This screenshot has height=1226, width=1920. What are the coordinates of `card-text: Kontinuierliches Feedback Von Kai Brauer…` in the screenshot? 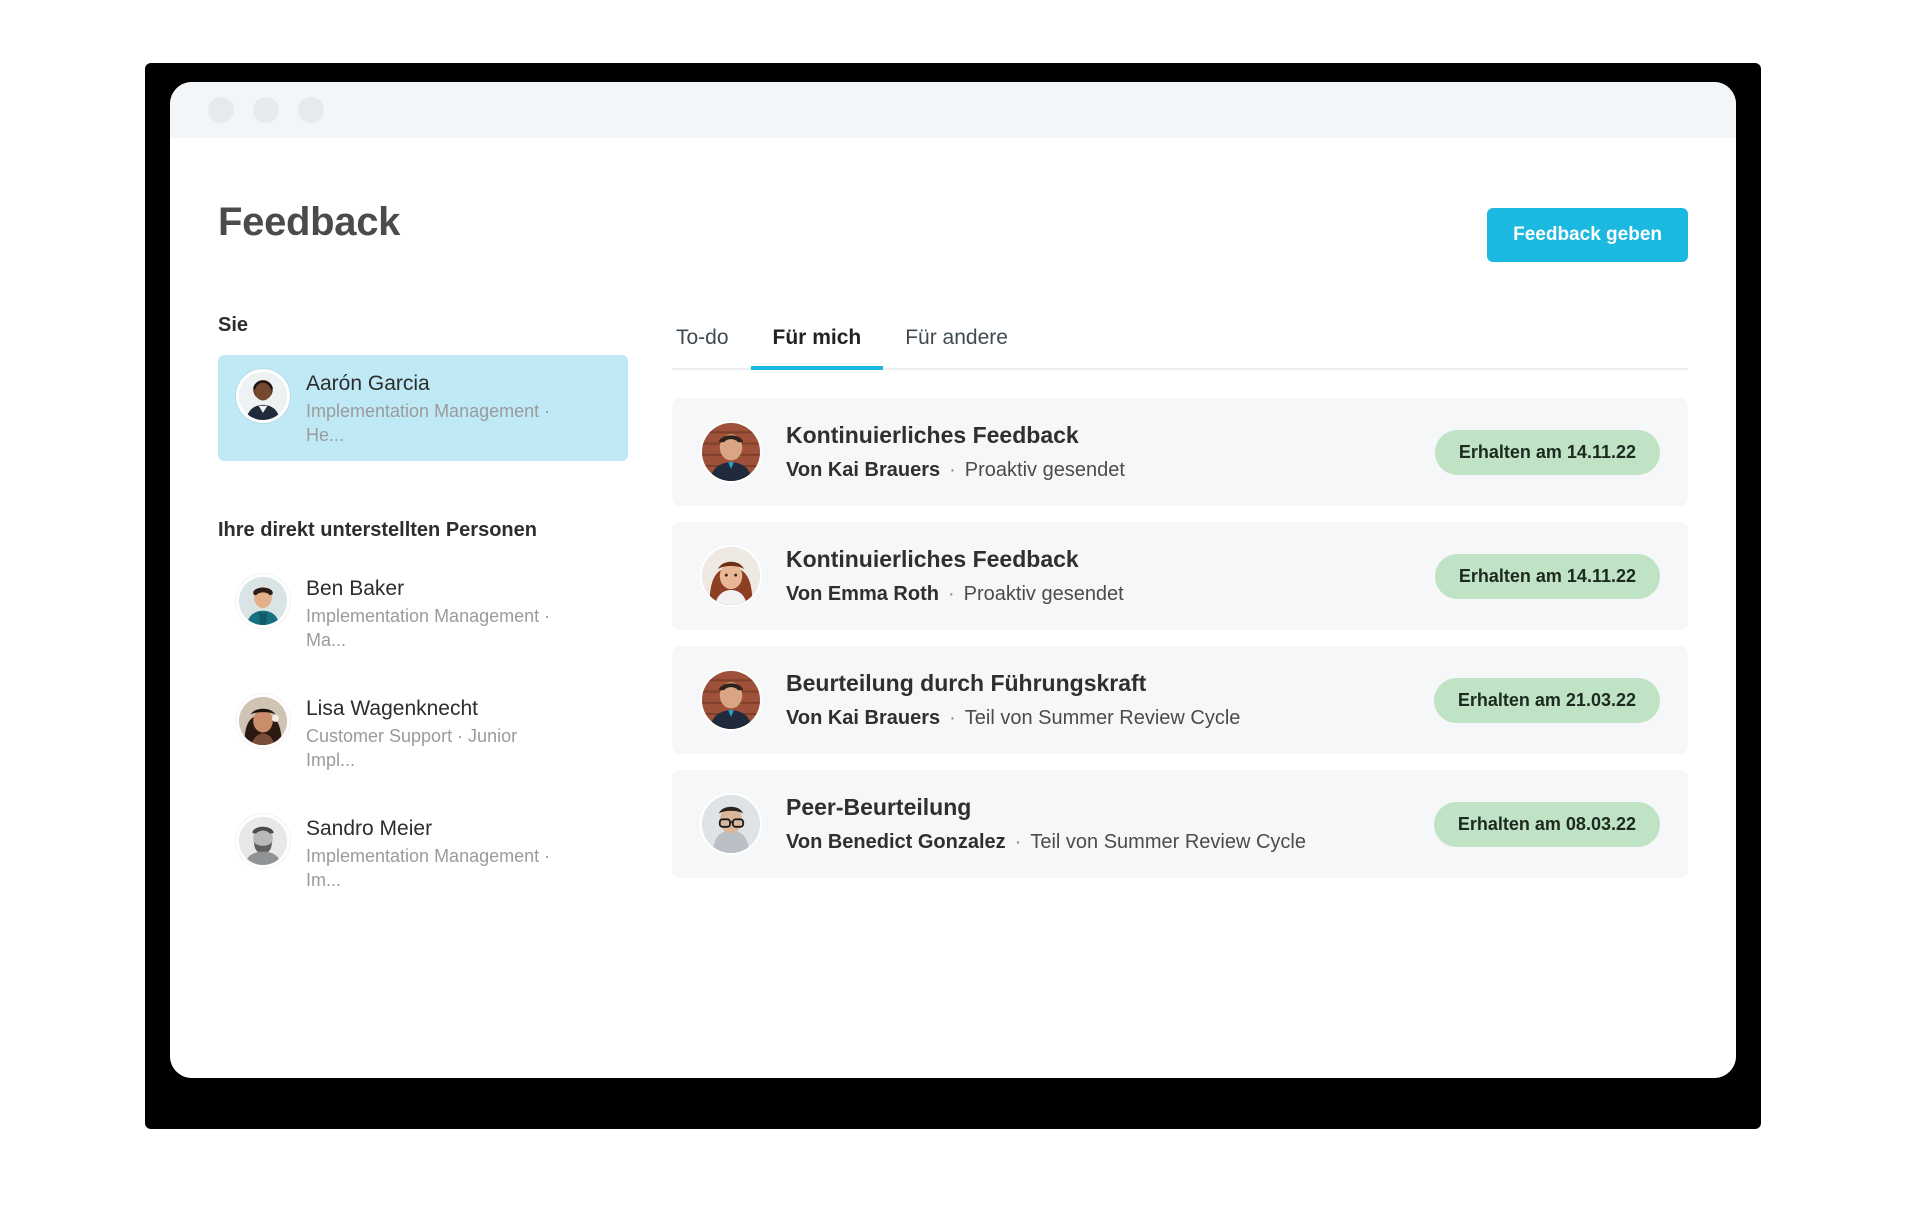 It's located at (1100, 452).